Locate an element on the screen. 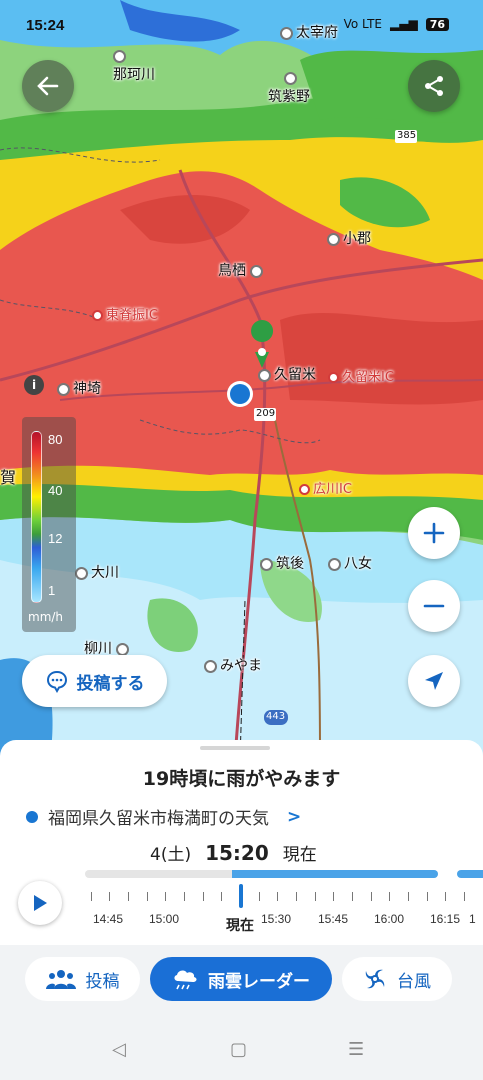 The height and width of the screenshot is (1080, 483). play-button is located at coordinates (40, 903).